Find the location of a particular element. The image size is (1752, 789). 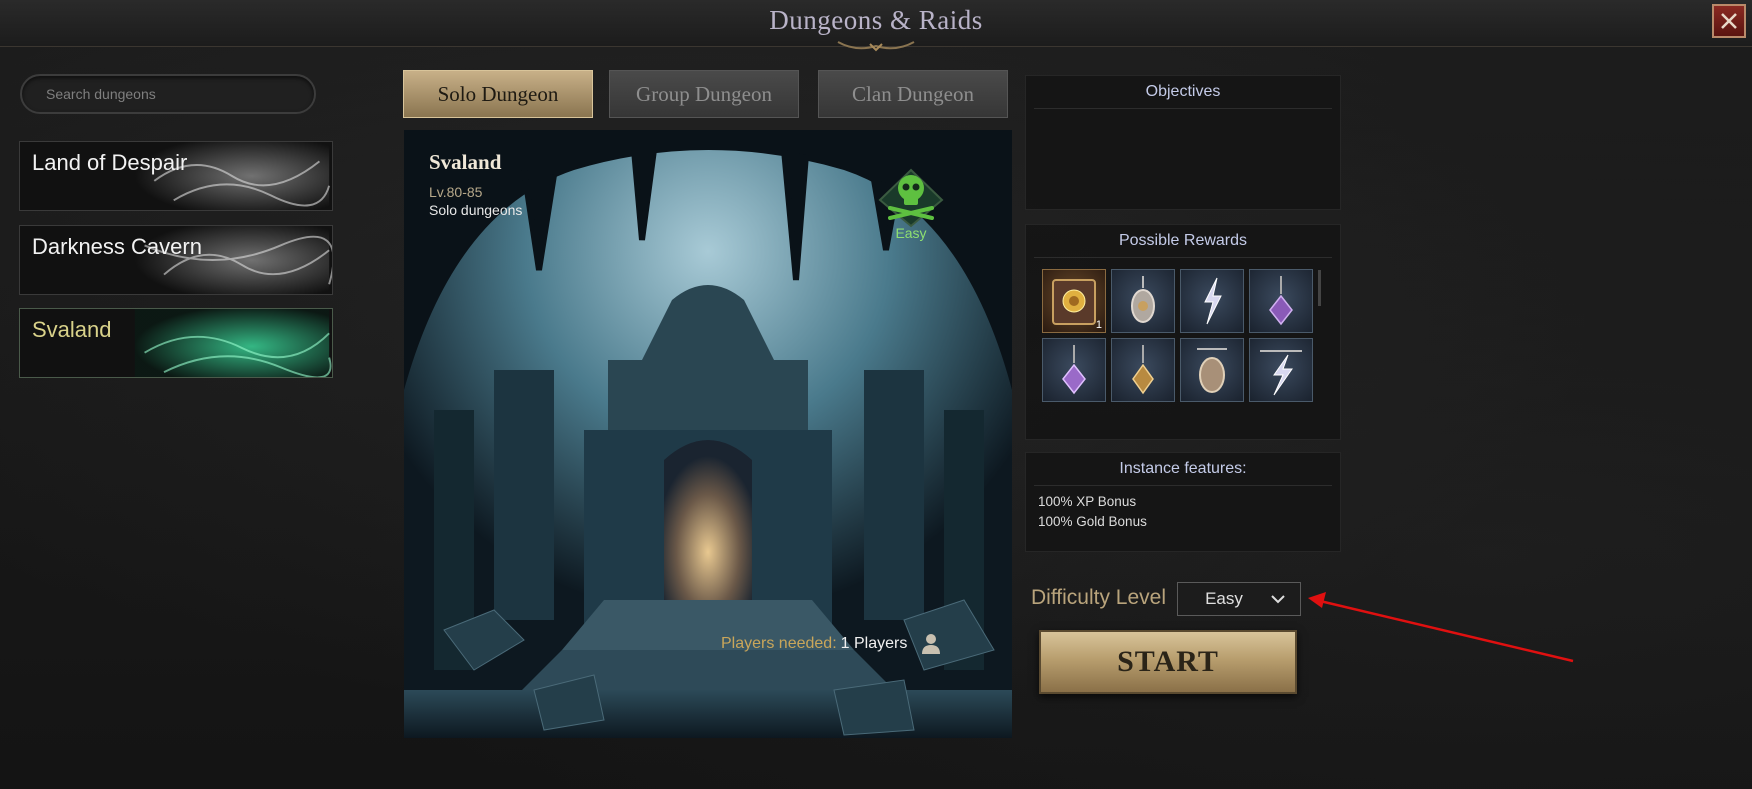

players-needed: Players needed: 1 Players is located at coordinates (831, 644).